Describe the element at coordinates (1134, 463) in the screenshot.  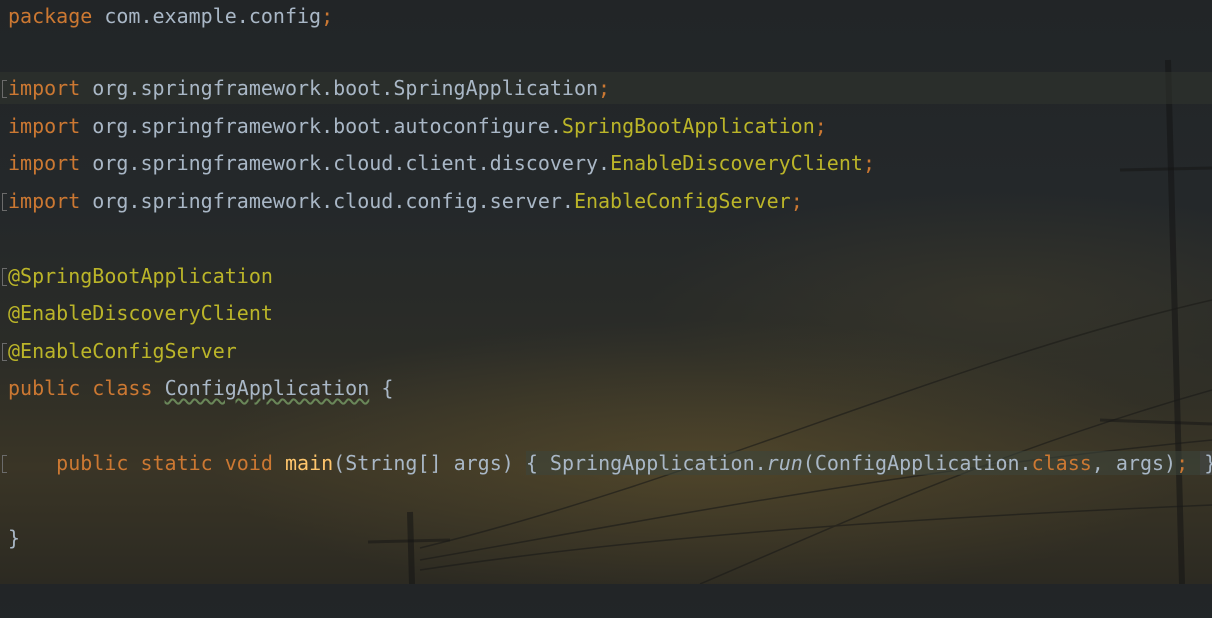
I see `call-args-rest: , args)` at that location.